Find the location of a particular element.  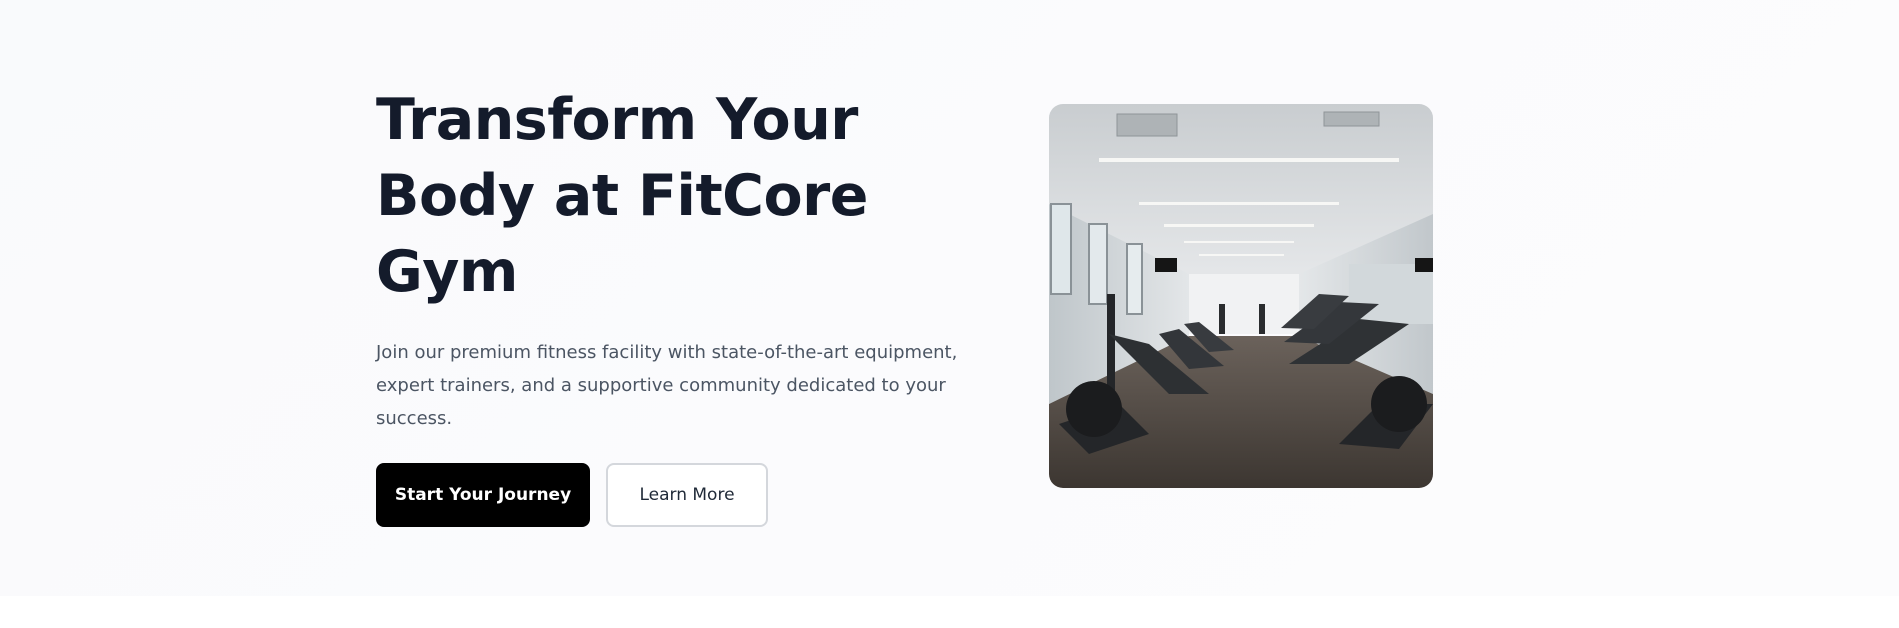

page-bottom is located at coordinates (949, 612).